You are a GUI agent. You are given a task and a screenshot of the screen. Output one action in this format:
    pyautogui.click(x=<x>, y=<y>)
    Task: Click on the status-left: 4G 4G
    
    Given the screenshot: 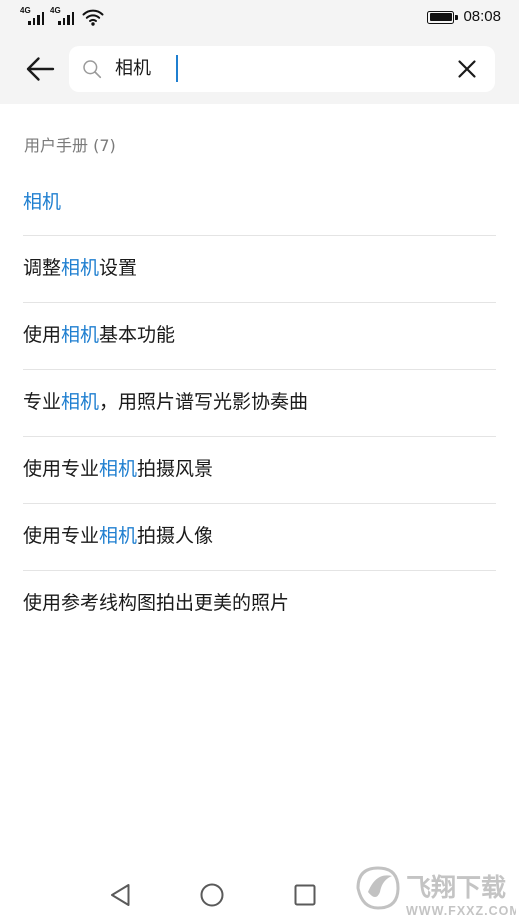 What is the action you would take?
    pyautogui.click(x=62, y=17)
    